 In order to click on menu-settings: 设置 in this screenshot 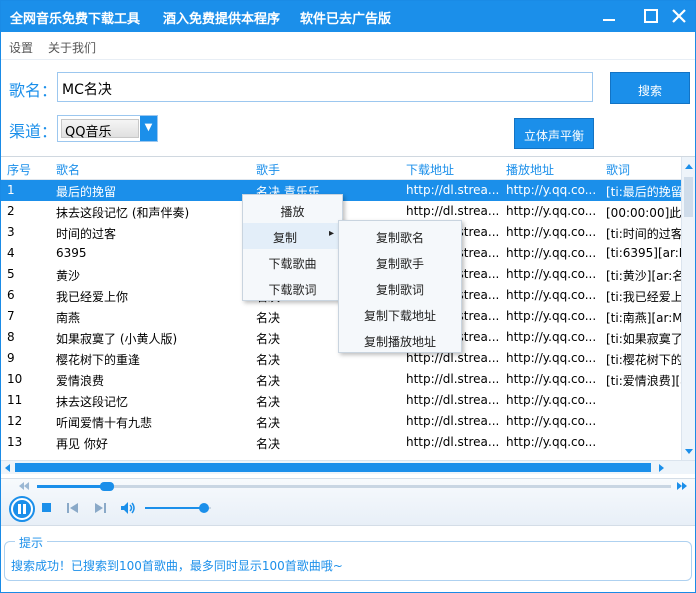, I will do `click(21, 47)`.